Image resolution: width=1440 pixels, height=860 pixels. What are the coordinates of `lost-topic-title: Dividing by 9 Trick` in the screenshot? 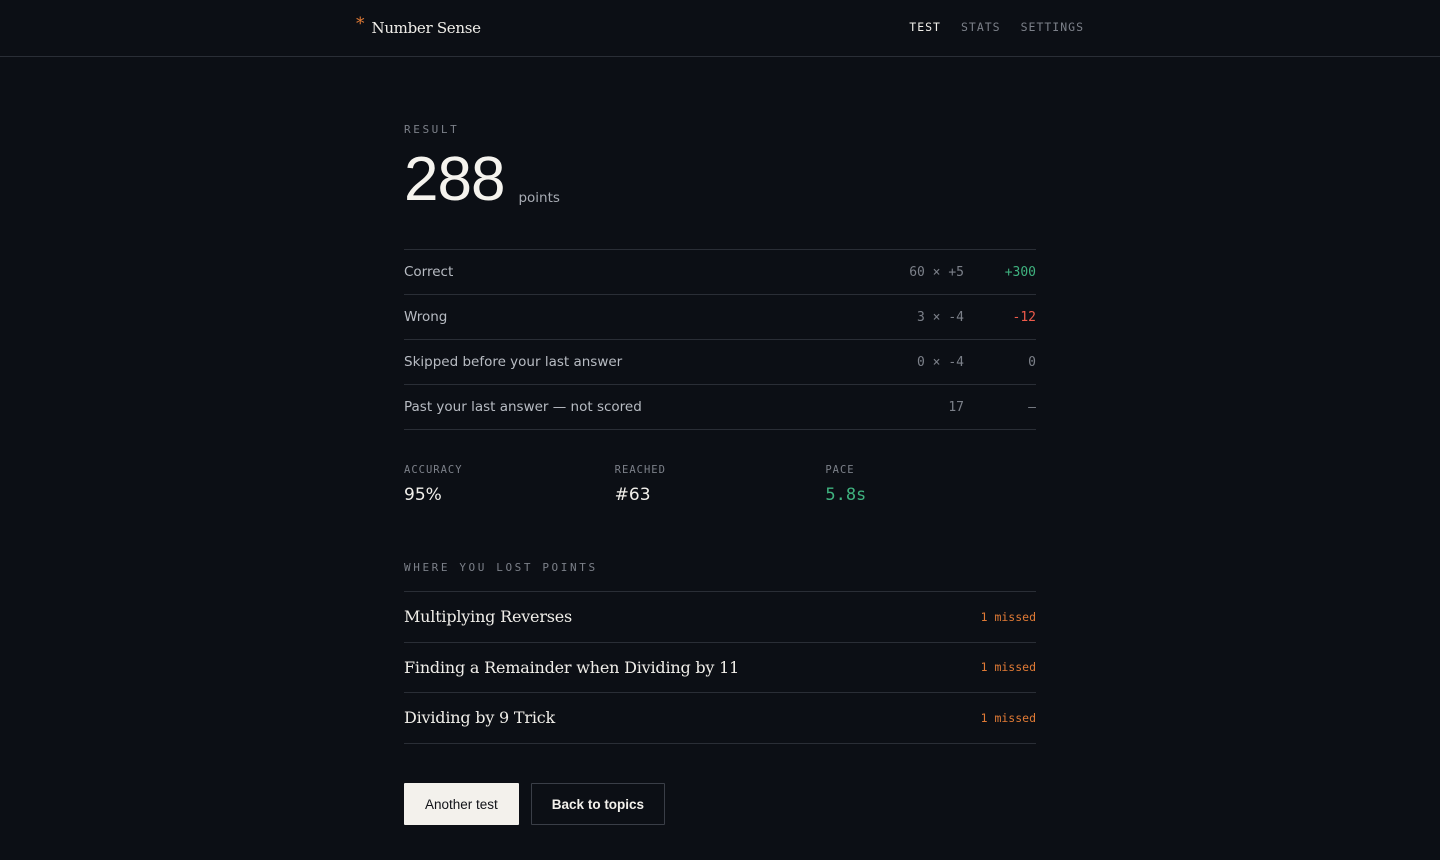 It's located at (480, 718).